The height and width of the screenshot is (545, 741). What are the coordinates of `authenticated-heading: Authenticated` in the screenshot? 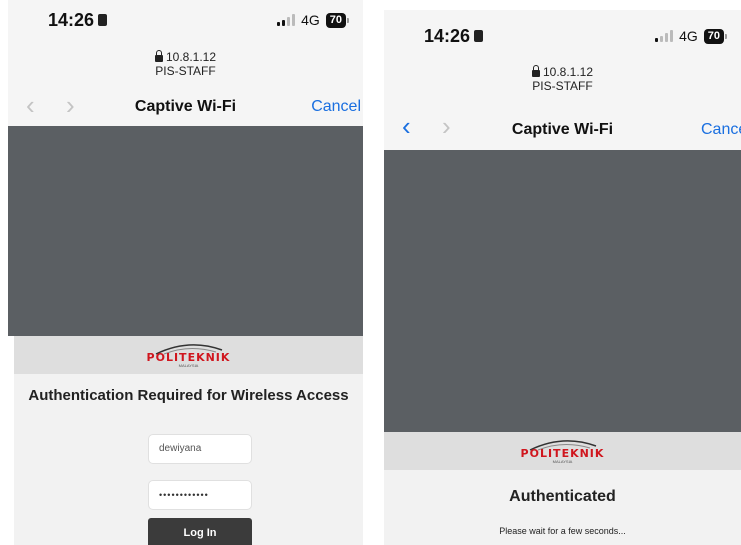 It's located at (562, 496).